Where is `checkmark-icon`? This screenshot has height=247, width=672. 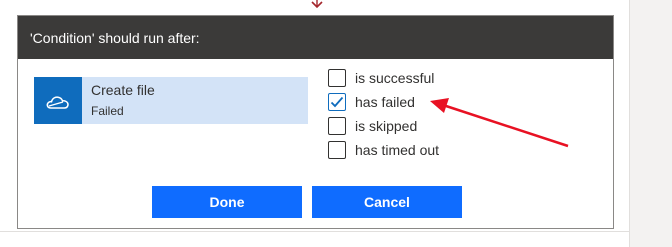 checkmark-icon is located at coordinates (337, 102).